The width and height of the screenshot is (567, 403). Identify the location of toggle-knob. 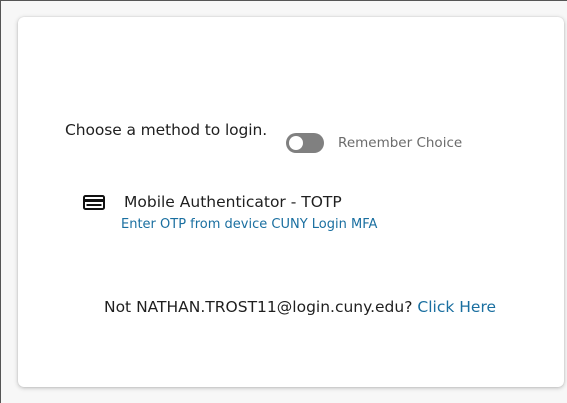
(296, 143).